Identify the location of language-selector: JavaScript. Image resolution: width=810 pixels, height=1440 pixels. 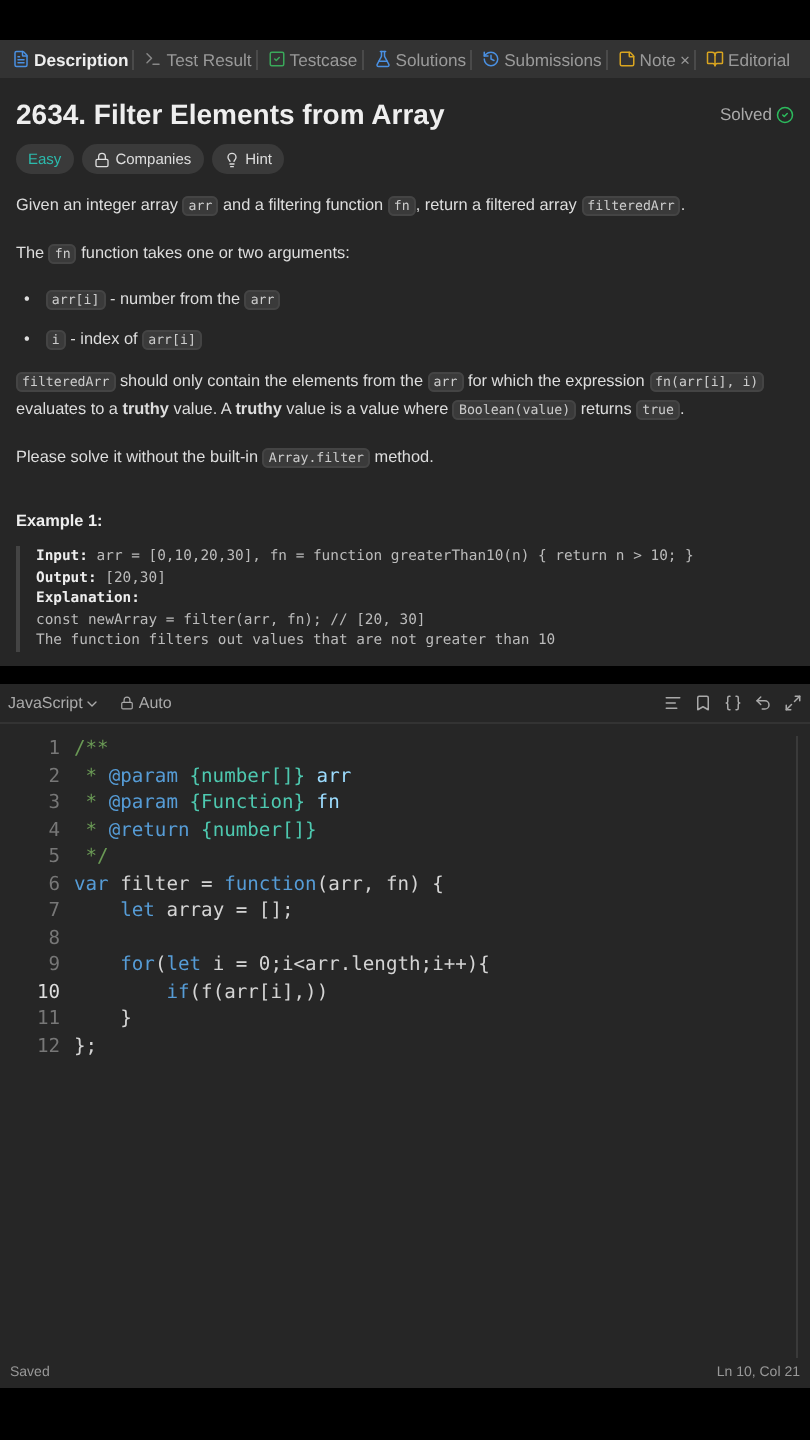
(54, 703).